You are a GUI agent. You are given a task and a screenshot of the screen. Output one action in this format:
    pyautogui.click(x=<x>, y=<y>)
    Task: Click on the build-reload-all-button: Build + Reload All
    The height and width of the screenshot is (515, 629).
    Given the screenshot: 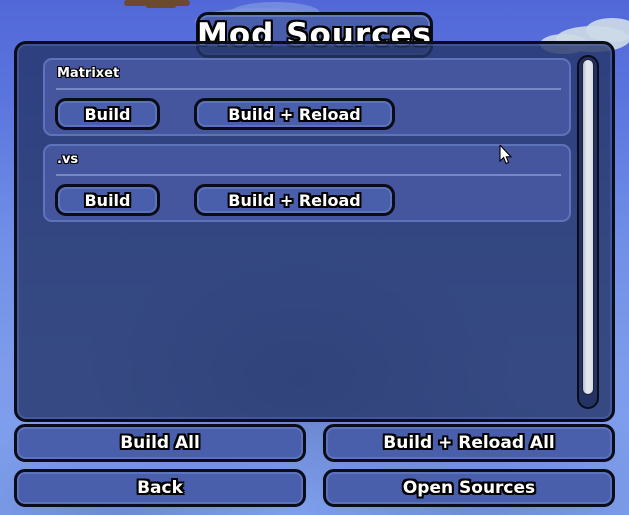 What is the action you would take?
    pyautogui.click(x=469, y=443)
    